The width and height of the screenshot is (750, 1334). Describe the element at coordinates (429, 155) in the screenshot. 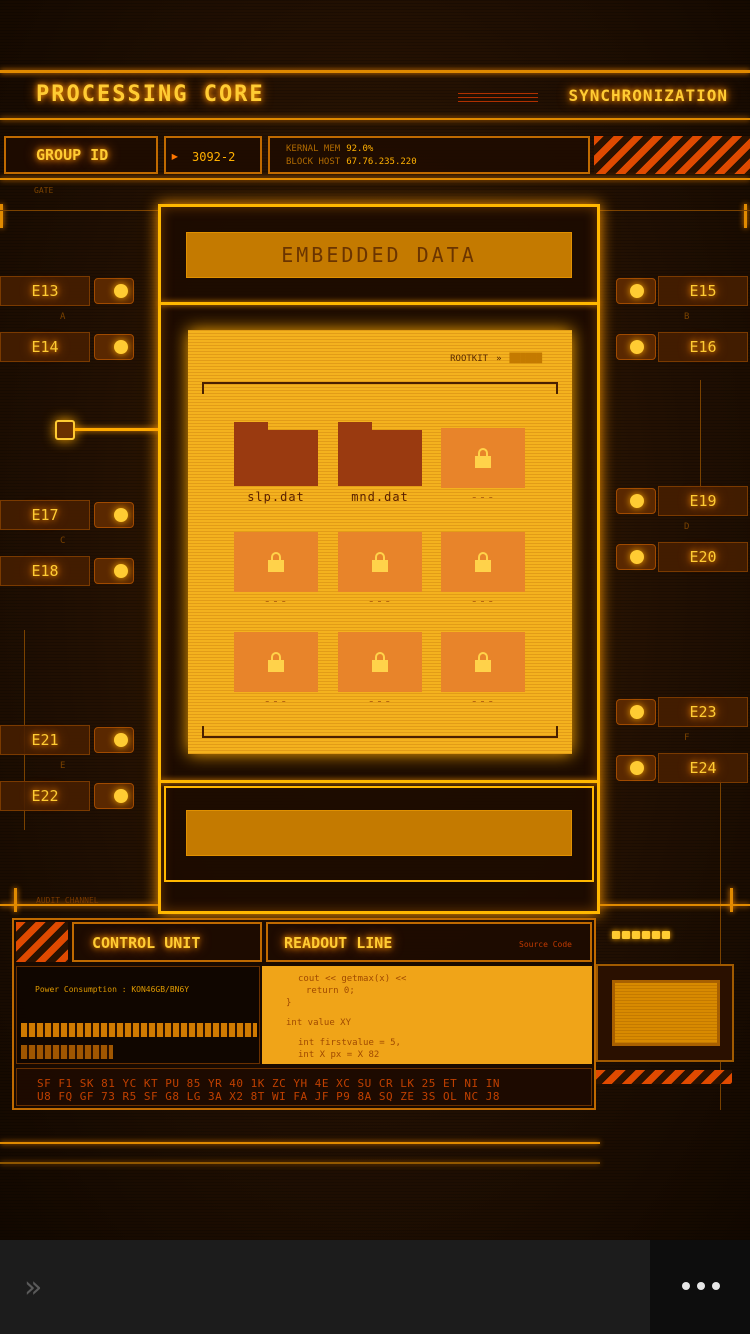

I see `kernel-info-box: KERNAL MEM 92.0% BLOCK HOST 67.76.235.220` at that location.